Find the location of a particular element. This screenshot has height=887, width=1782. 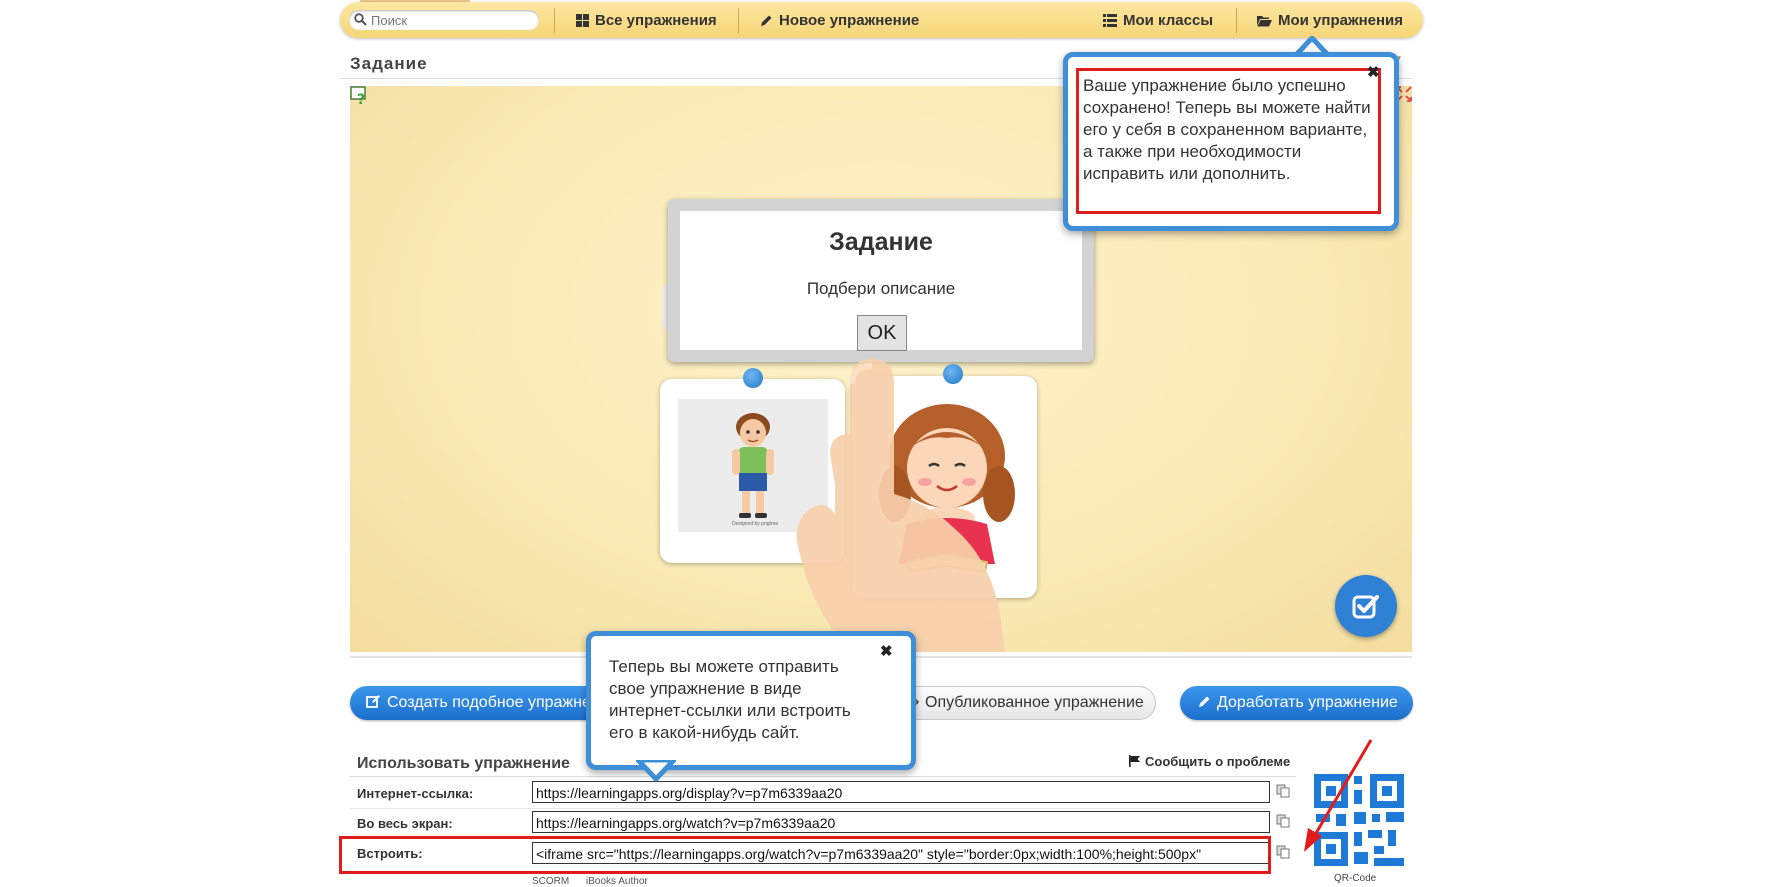

search-placeholder: Поиск is located at coordinates (389, 20).